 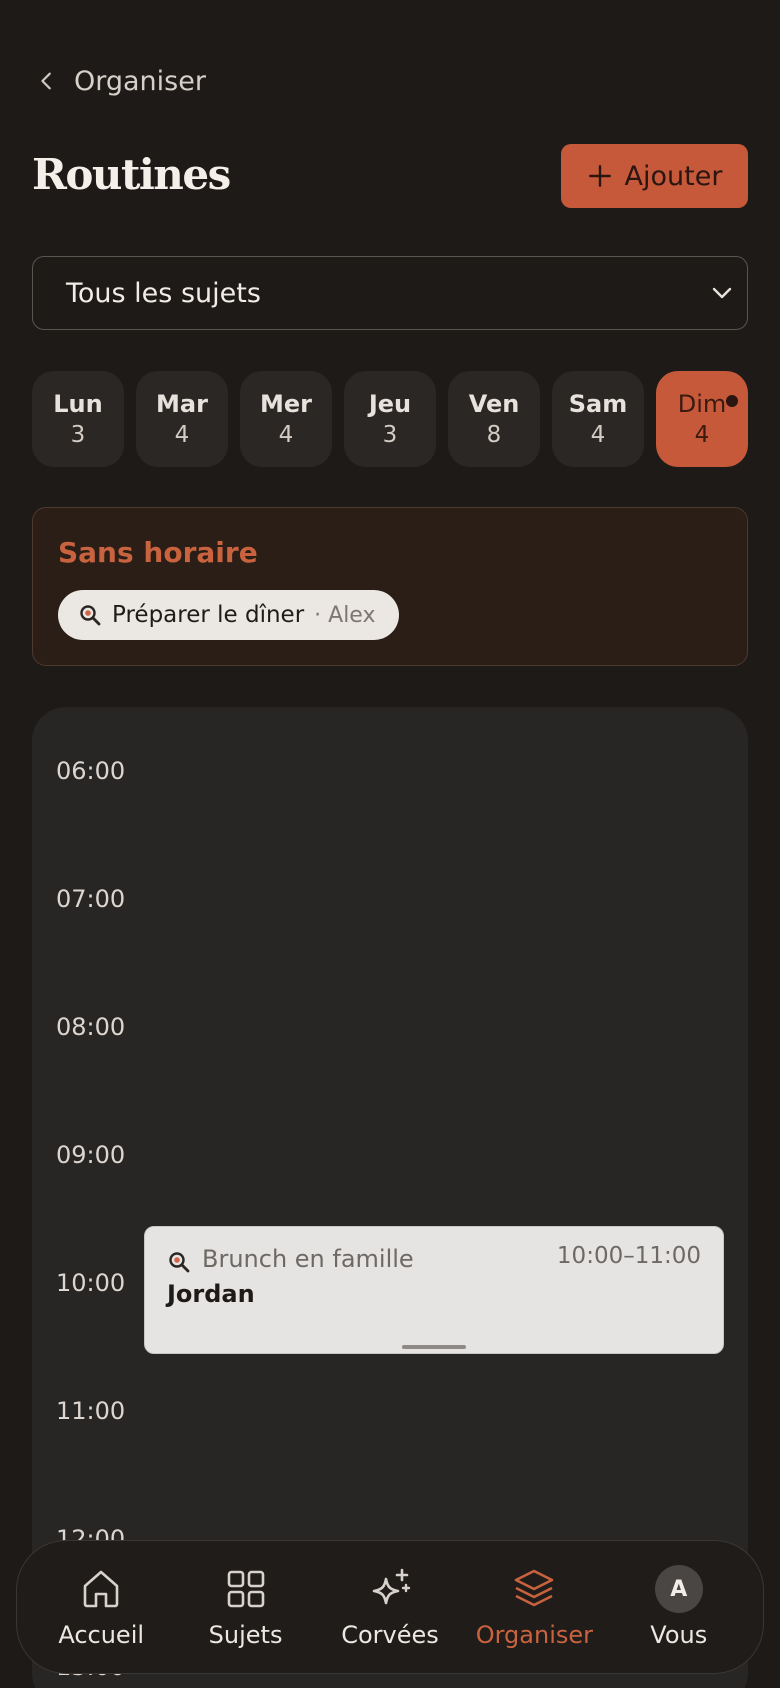 I want to click on hour-label: 06:00, so click(x=91, y=771).